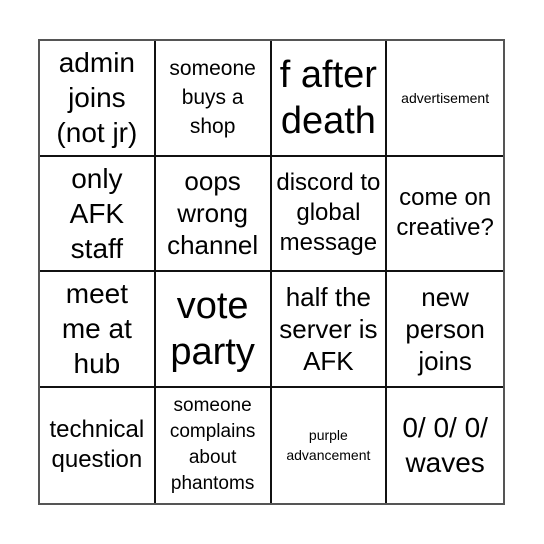  I want to click on bingo-cell: advertisement, so click(445, 99).